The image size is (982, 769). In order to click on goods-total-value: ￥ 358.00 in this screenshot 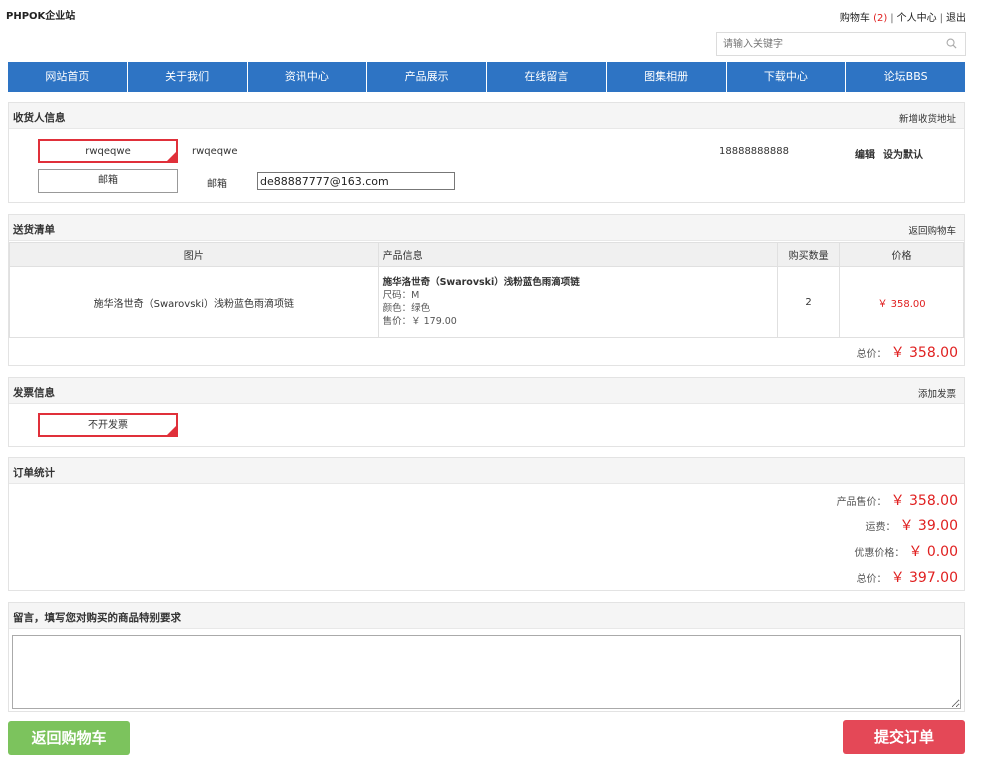, I will do `click(924, 353)`.